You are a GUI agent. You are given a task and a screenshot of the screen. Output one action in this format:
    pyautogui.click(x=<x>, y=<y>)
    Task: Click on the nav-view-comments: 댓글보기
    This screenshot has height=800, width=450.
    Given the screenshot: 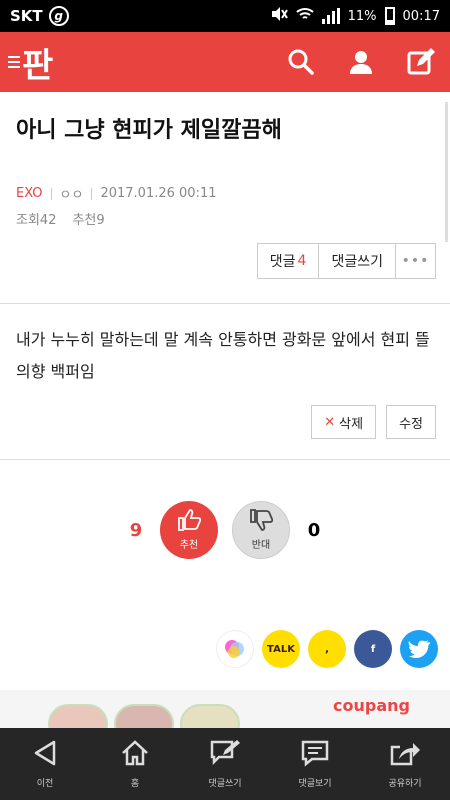 What is the action you would take?
    pyautogui.click(x=315, y=764)
    